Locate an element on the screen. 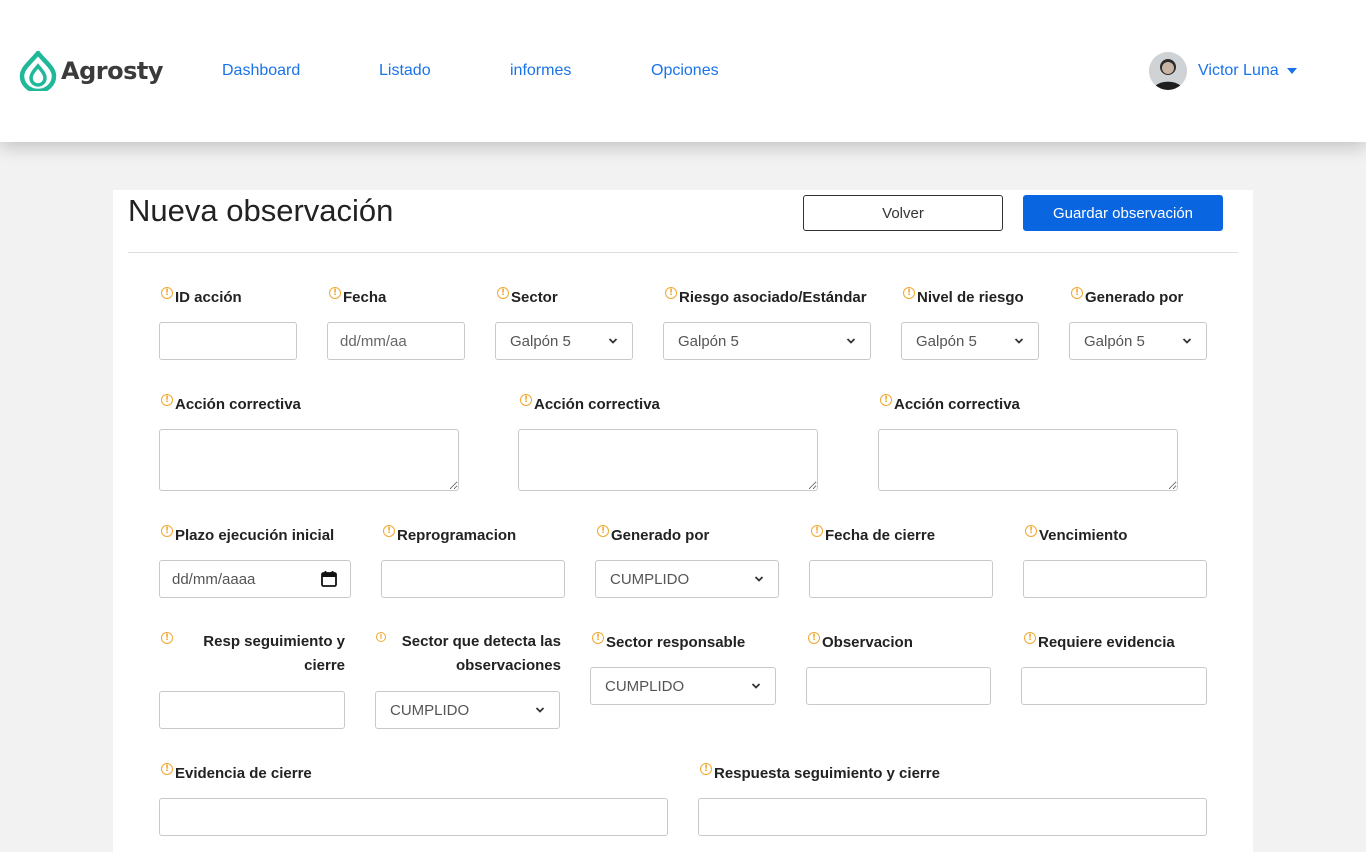 The width and height of the screenshot is (1366, 852). sector-detecta-select: CUMPLIDO is located at coordinates (467, 710).